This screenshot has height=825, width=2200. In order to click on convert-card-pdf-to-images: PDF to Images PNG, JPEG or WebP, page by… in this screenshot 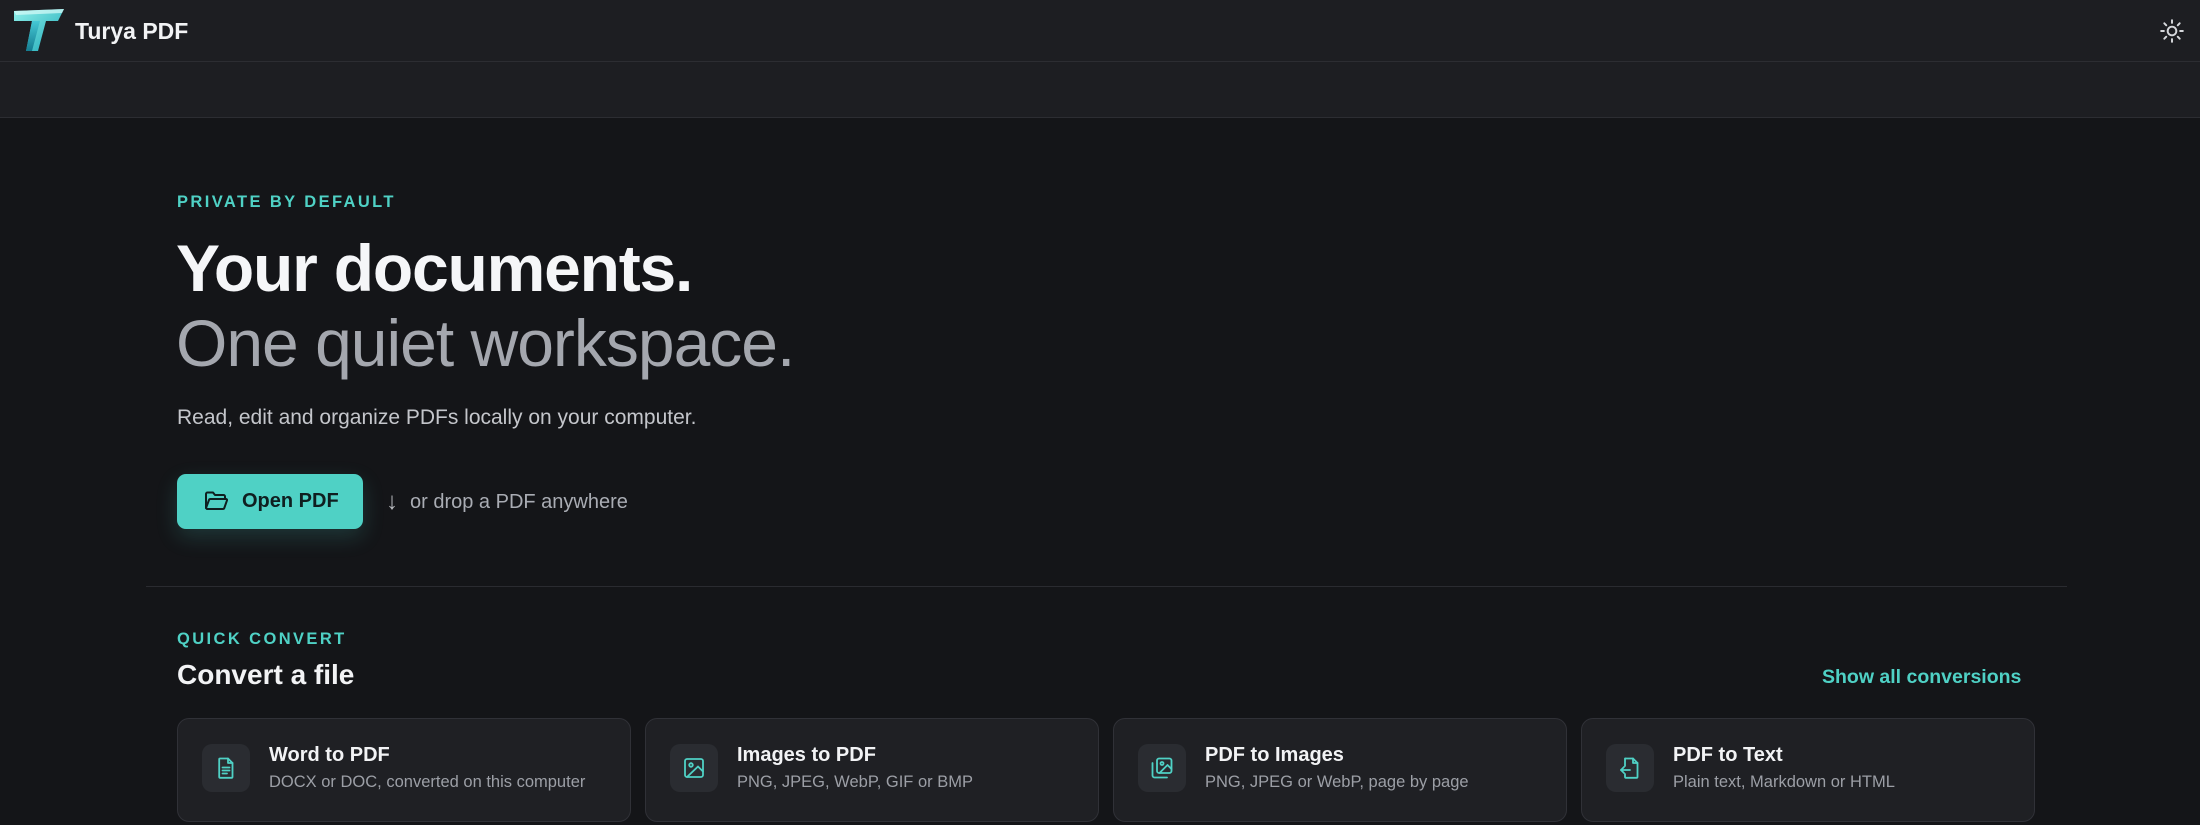, I will do `click(1340, 770)`.